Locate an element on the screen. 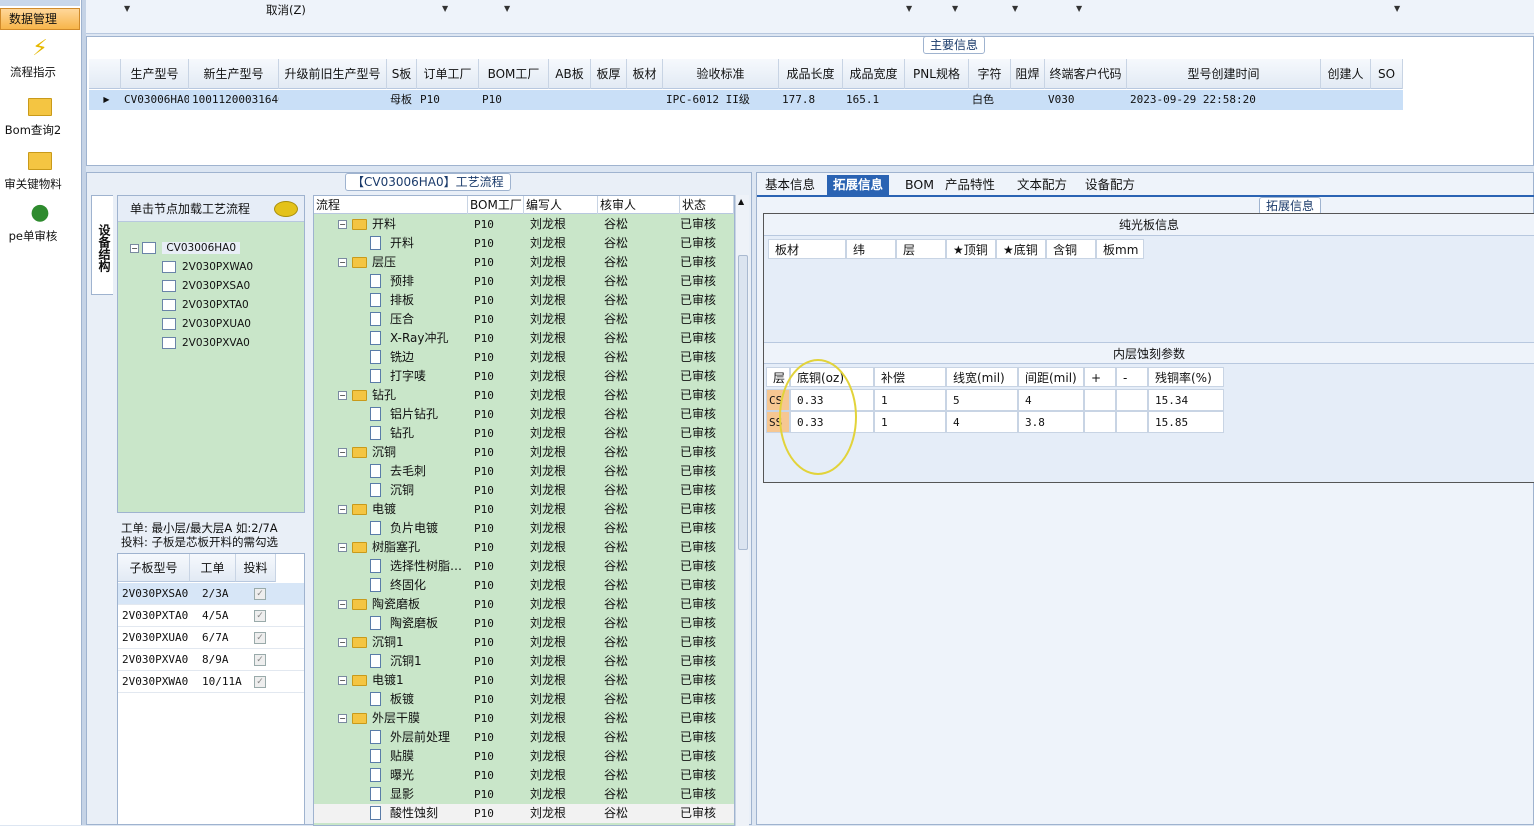 The height and width of the screenshot is (826, 1534). flow-row: − 开料 P10 刘龙根 谷松 已审核 is located at coordinates (524, 224).